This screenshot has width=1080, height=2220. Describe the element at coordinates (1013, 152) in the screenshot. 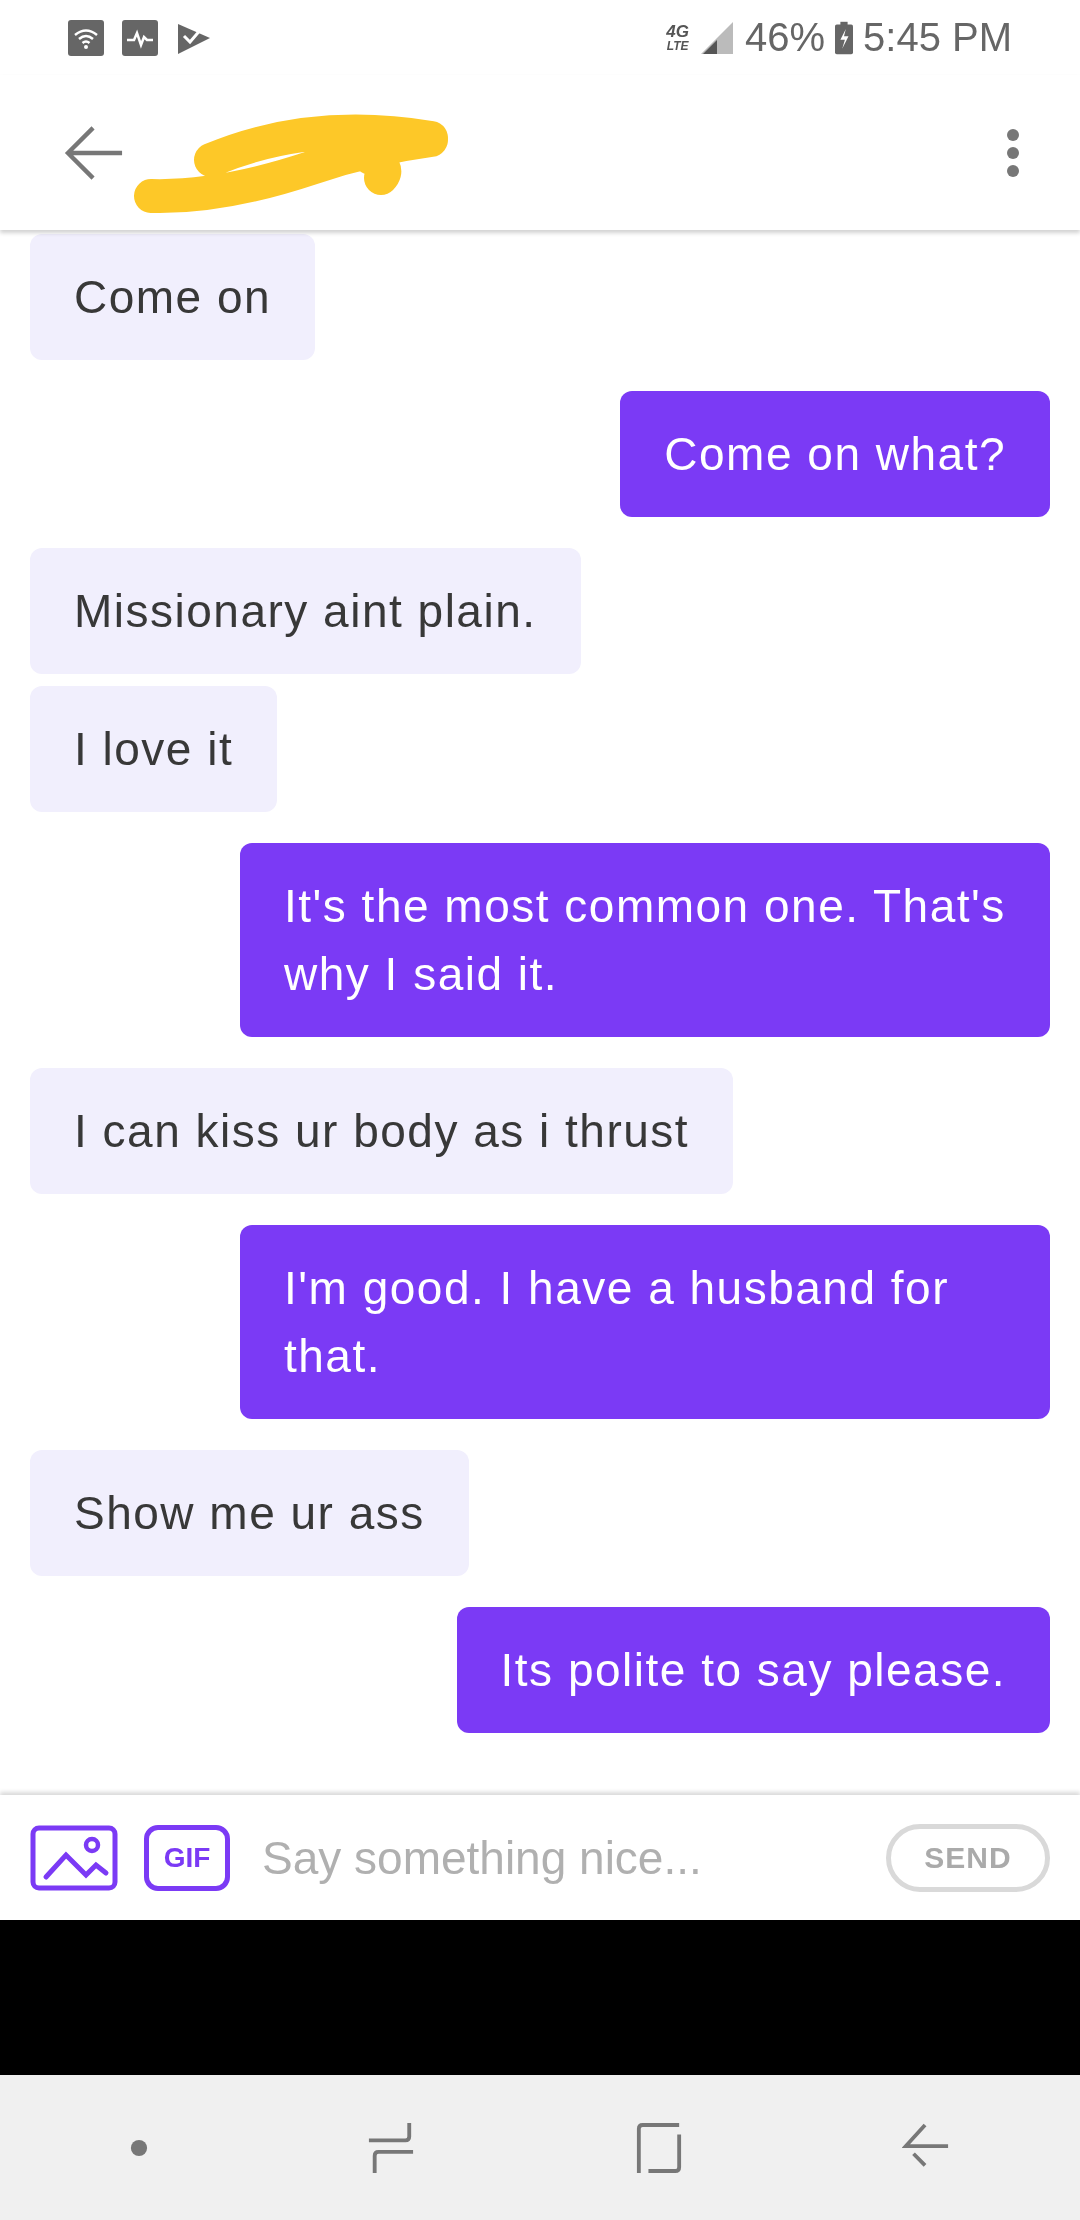

I see `more-options-icon` at that location.